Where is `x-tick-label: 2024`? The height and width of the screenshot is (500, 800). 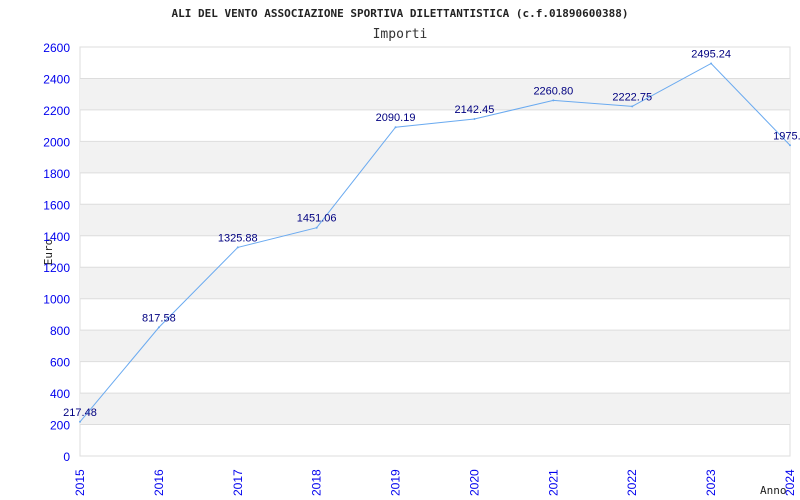 x-tick-label: 2024 is located at coordinates (790, 482).